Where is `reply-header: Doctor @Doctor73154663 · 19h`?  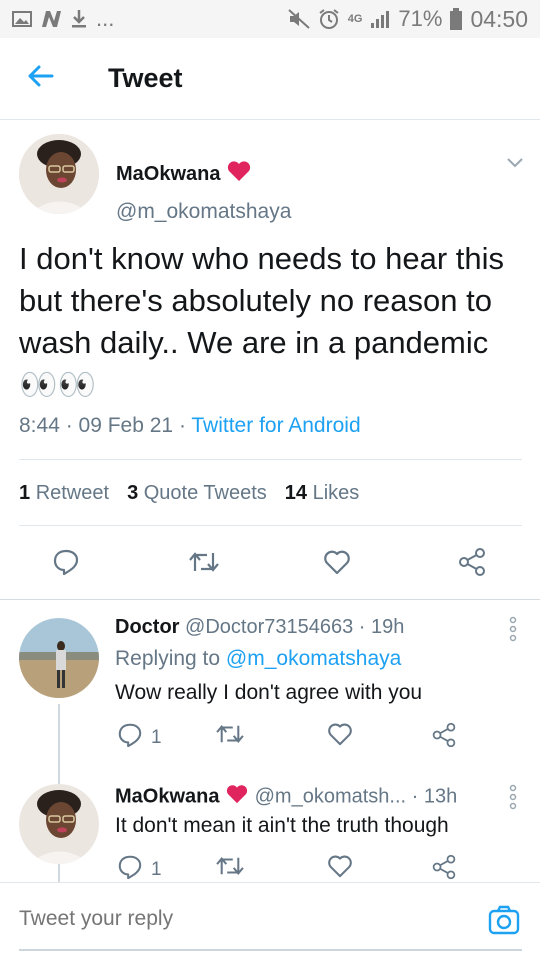
reply-header: Doctor @Doctor73154663 · 19h is located at coordinates (259, 627).